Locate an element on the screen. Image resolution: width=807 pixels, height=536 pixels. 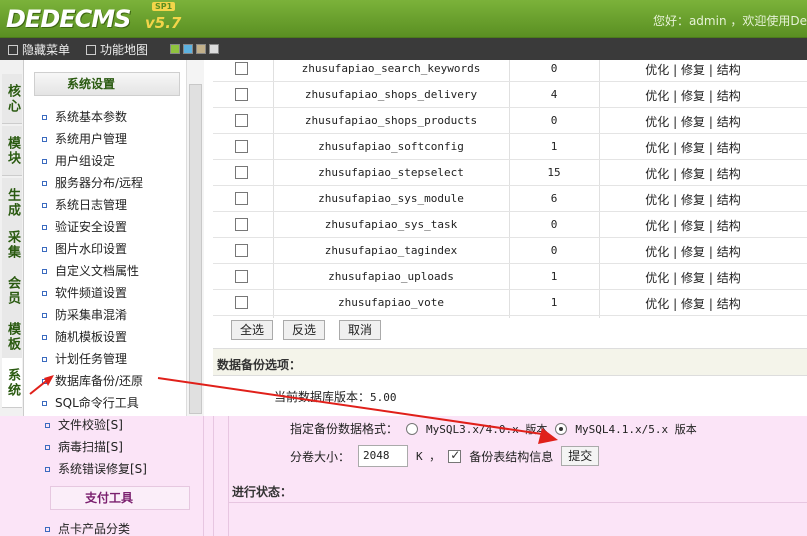
volume-size-input: 2048 is located at coordinates (383, 456).